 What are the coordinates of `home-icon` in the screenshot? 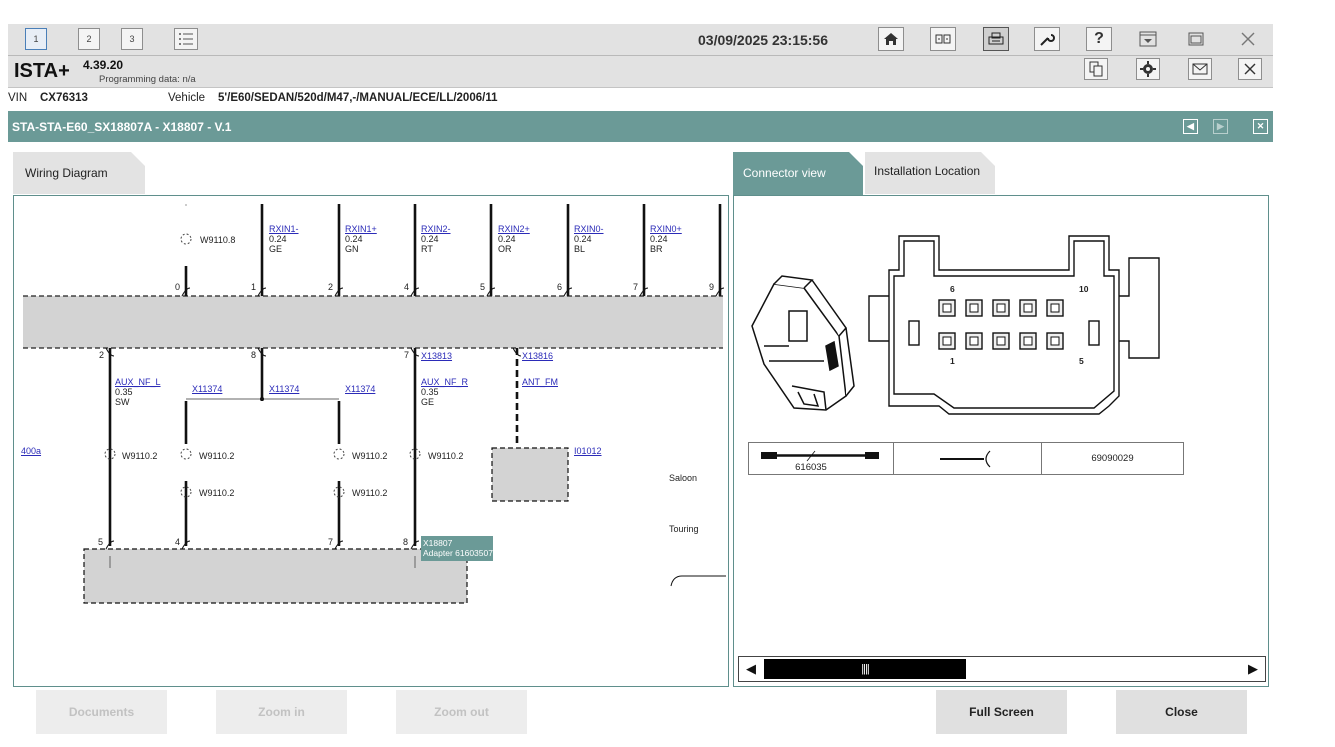 It's located at (891, 39).